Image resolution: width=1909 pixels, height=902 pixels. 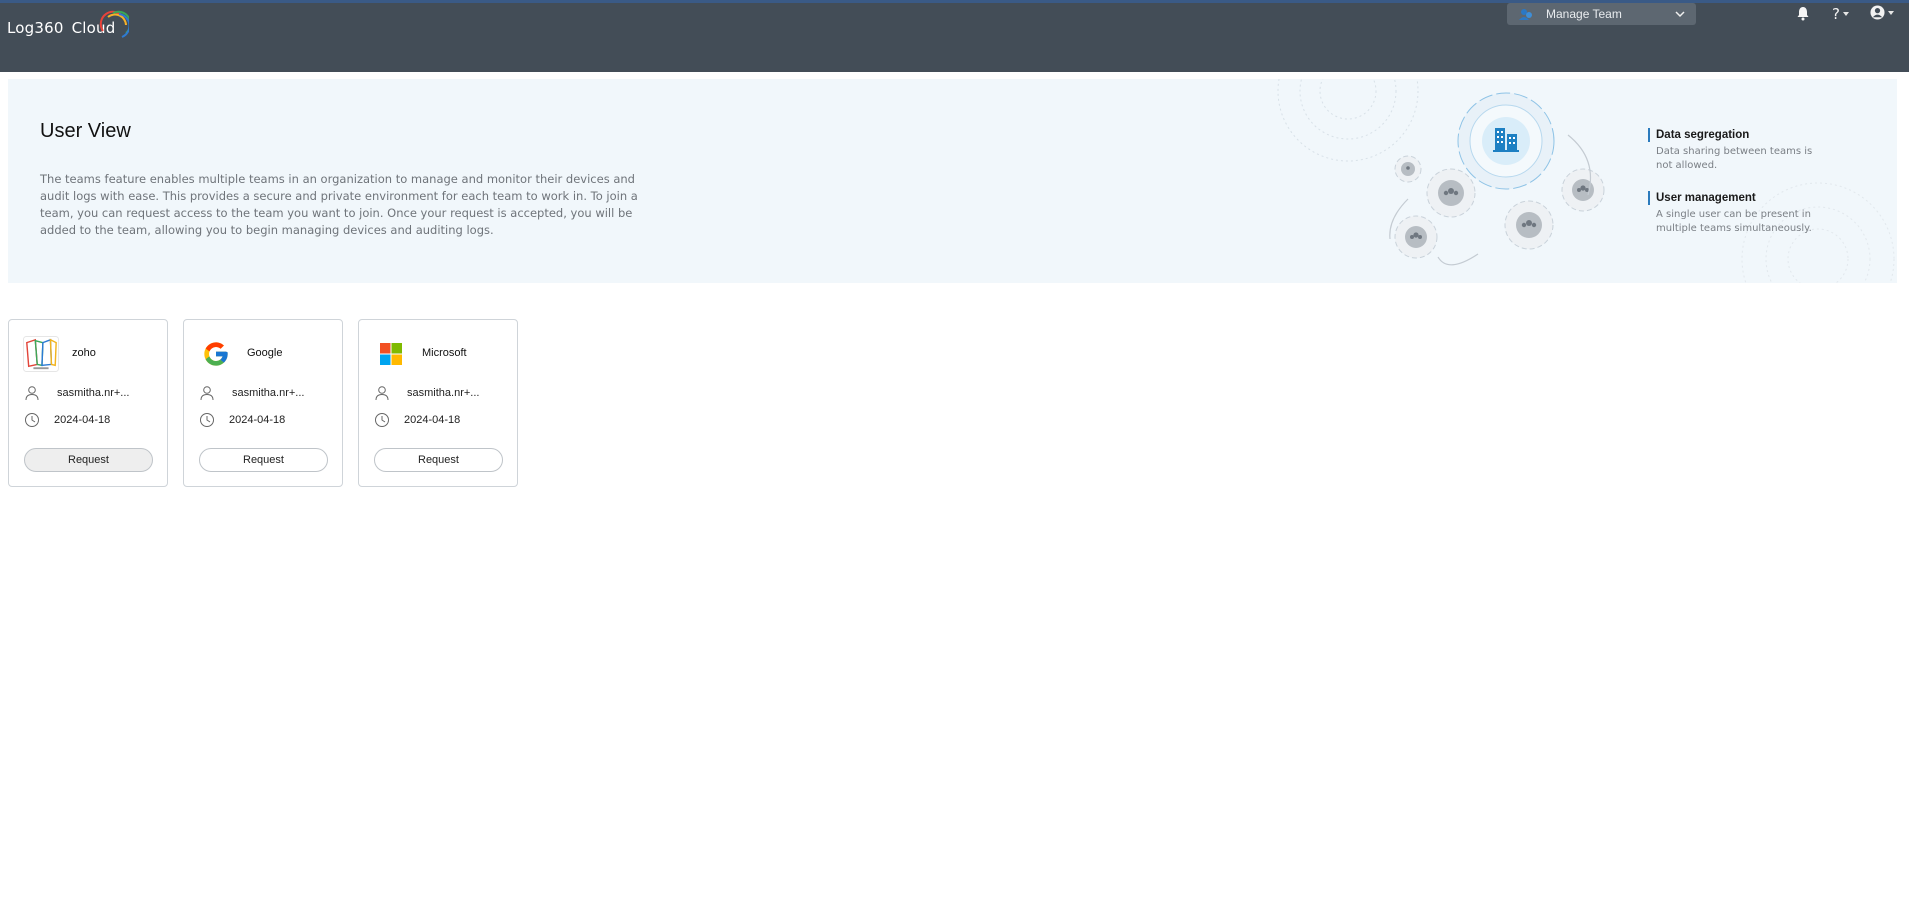 What do you see at coordinates (1738, 198) in the screenshot?
I see `feature-title: User management` at bounding box center [1738, 198].